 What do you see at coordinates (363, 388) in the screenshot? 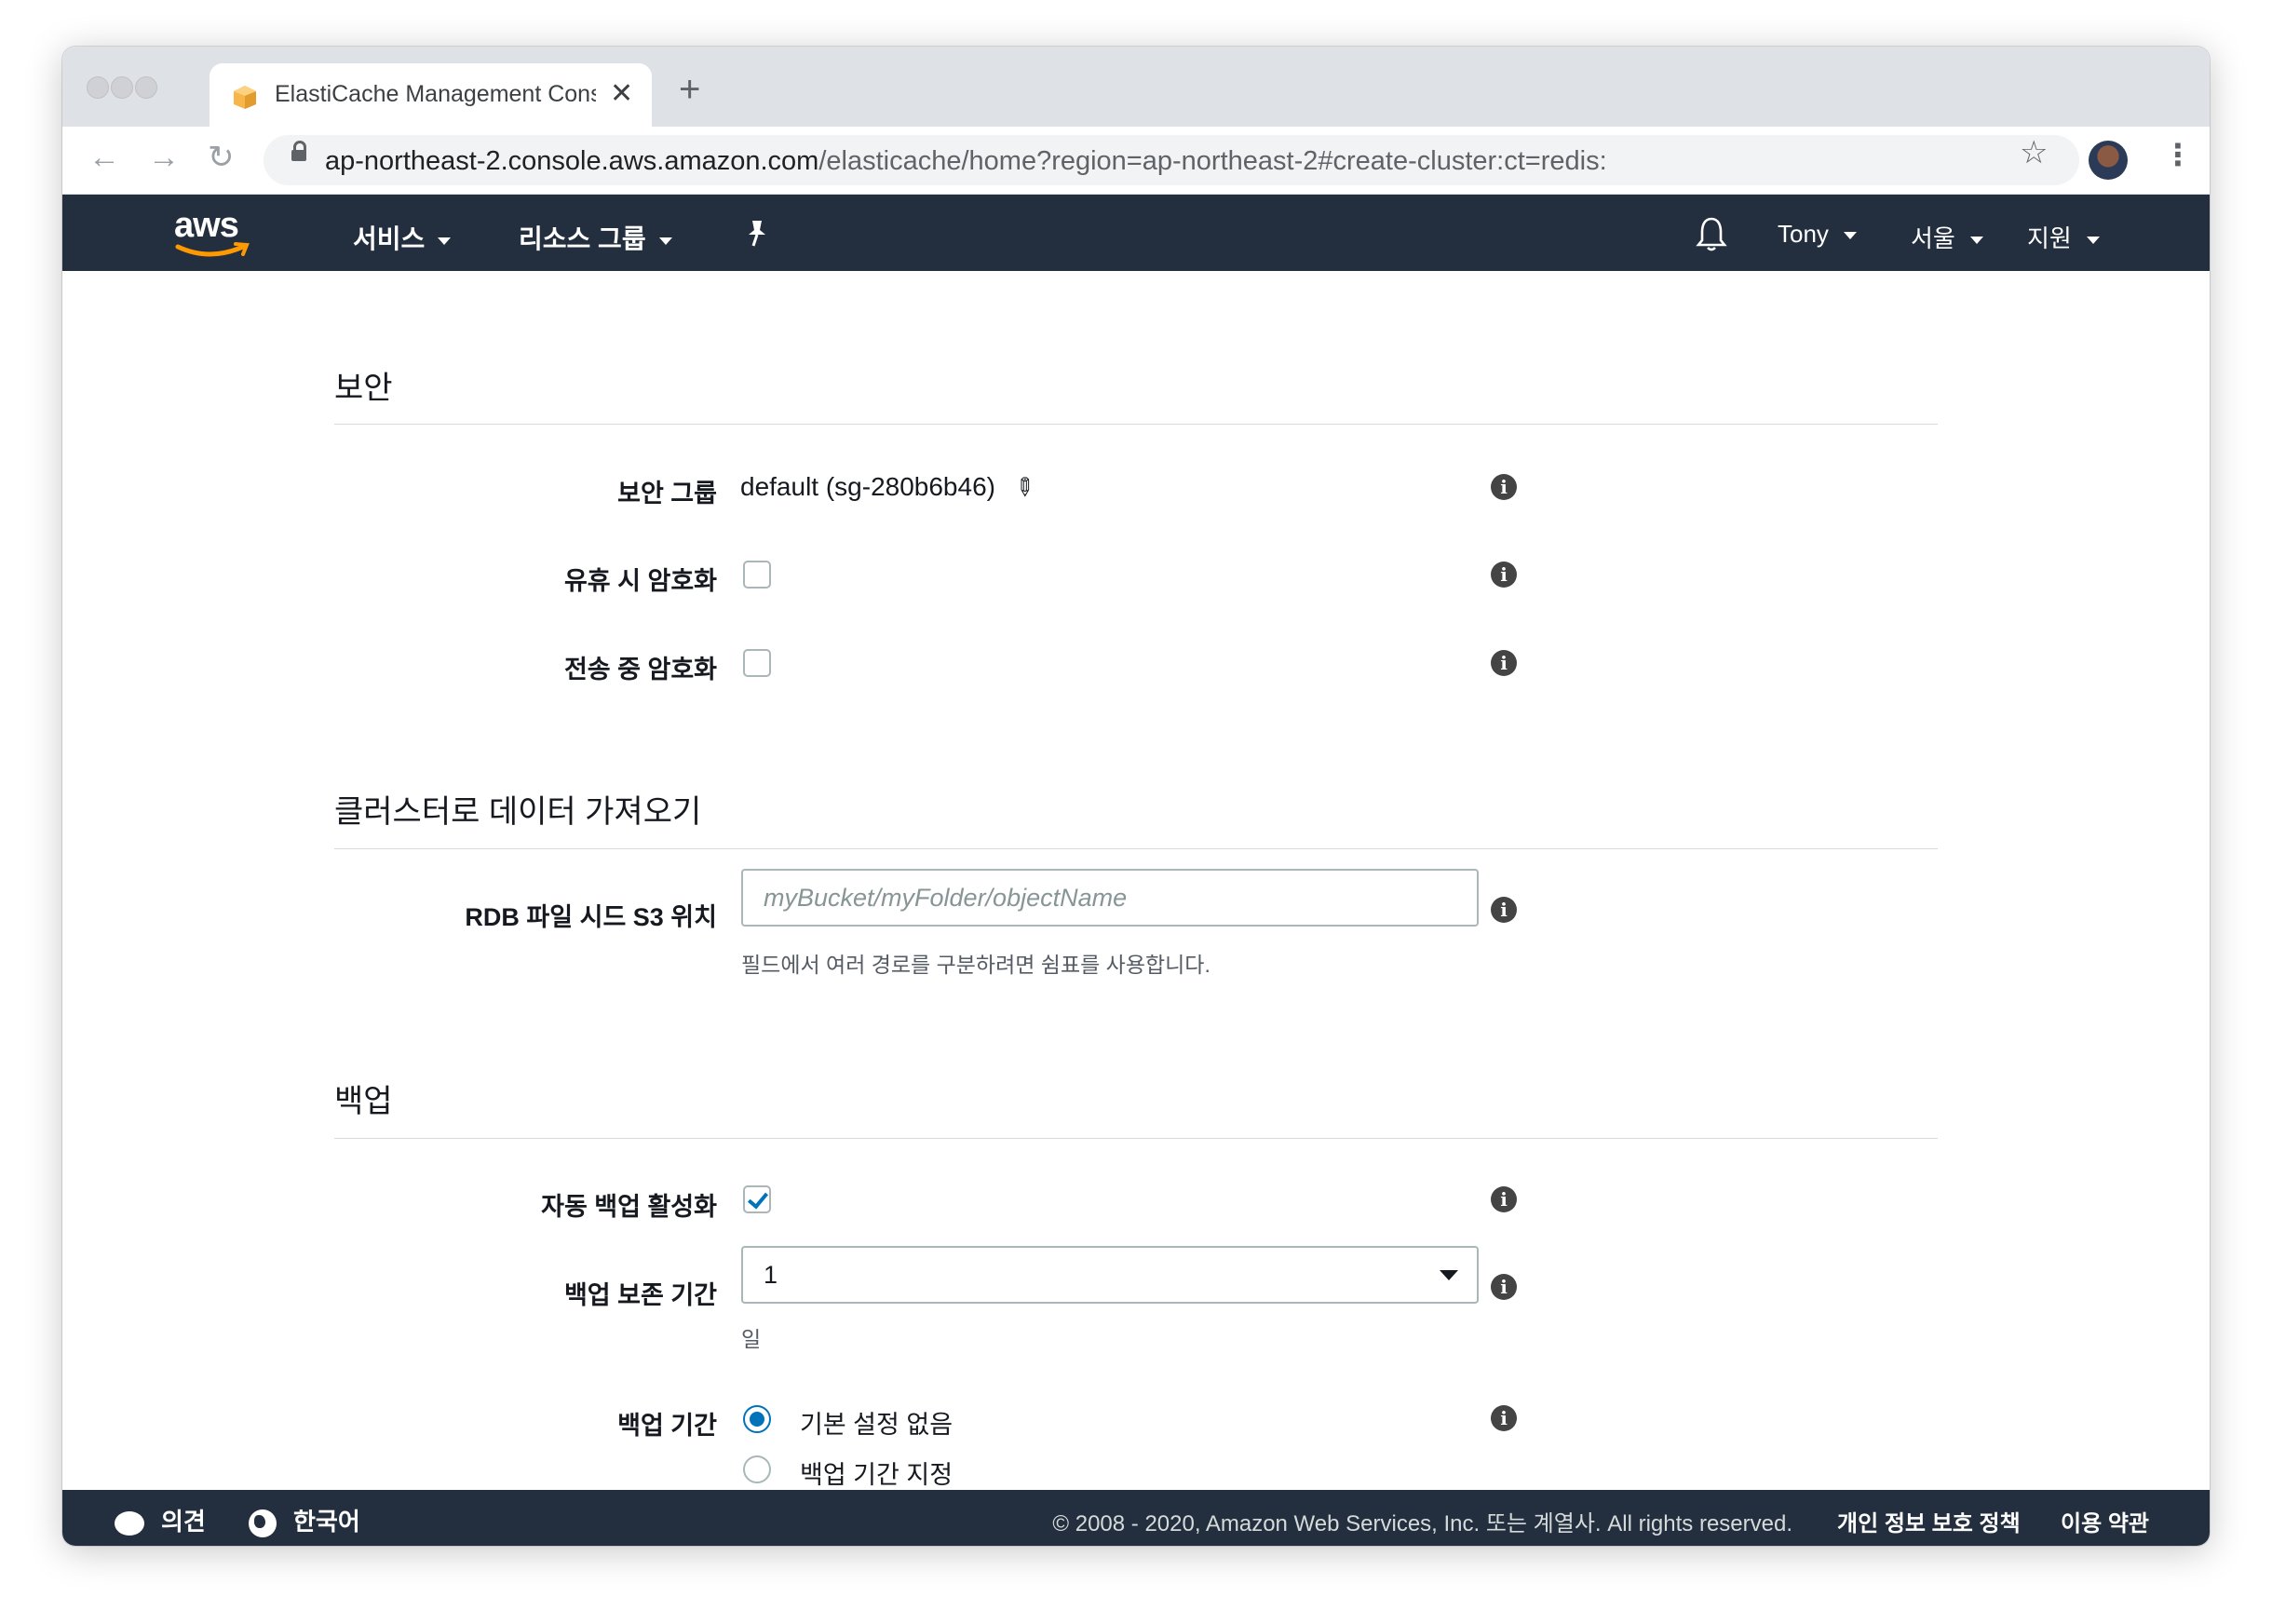
I see `section-title-security: 보안` at bounding box center [363, 388].